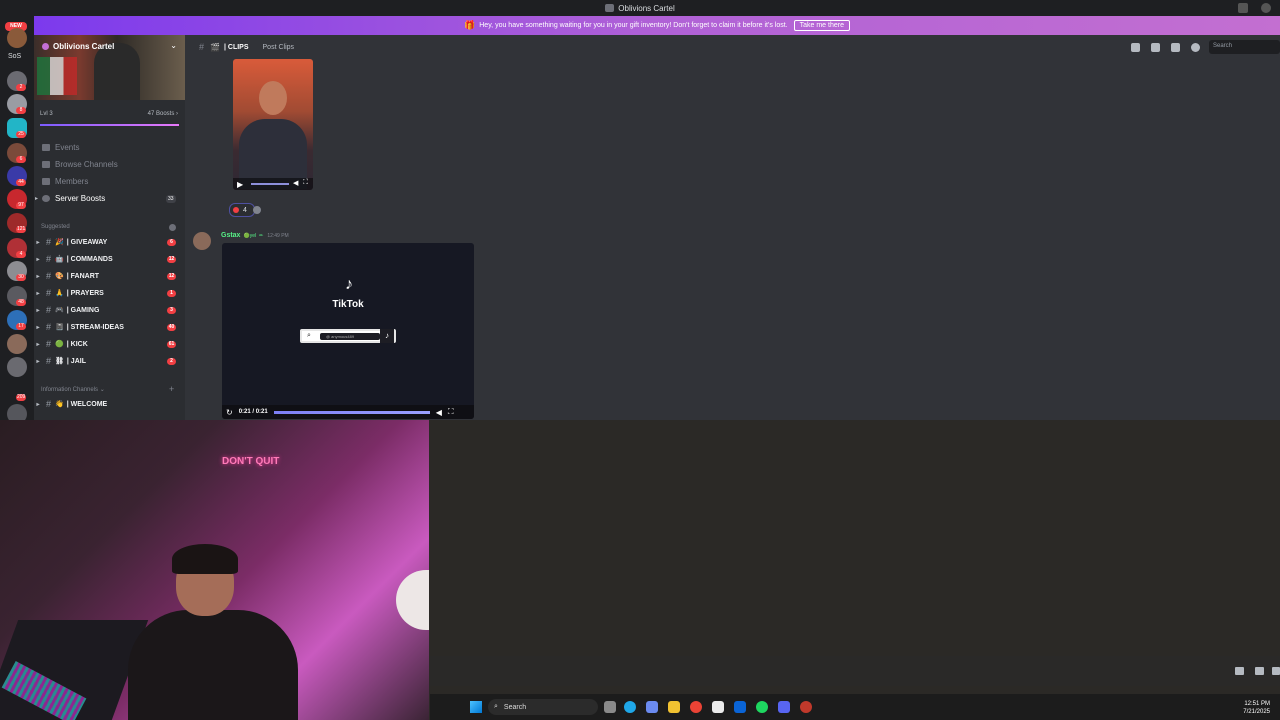 Image resolution: width=1280 pixels, height=720 pixels. What do you see at coordinates (1195, 47) in the screenshot?
I see `member-list-icon` at bounding box center [1195, 47].